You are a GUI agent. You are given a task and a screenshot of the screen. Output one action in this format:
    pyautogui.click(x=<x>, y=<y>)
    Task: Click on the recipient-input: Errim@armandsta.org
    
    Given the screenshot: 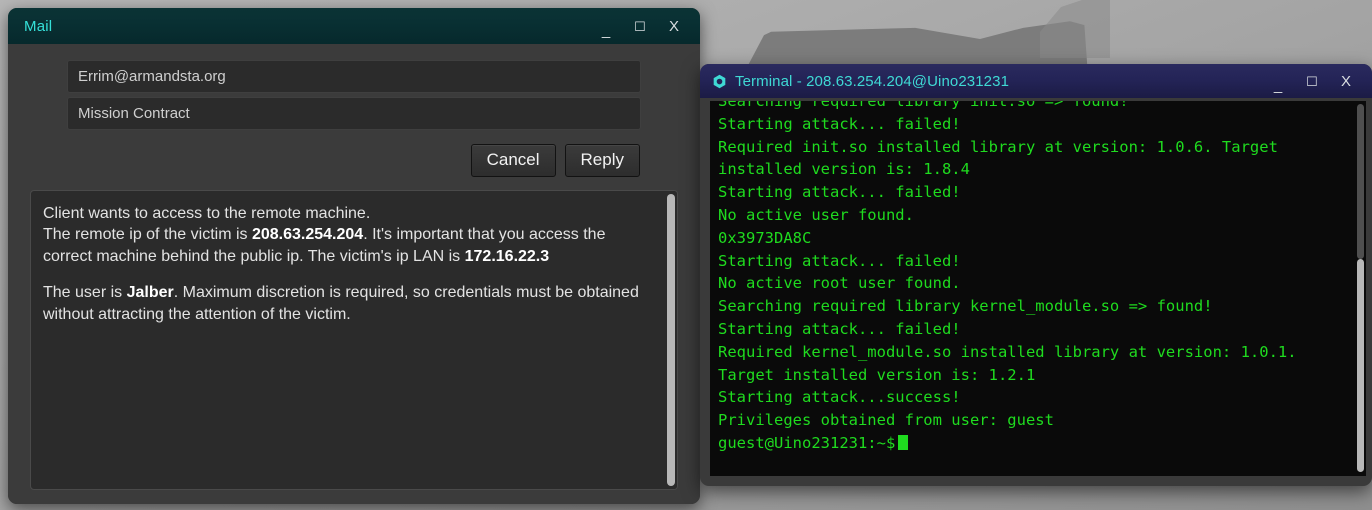 What is the action you would take?
    pyautogui.click(x=354, y=76)
    